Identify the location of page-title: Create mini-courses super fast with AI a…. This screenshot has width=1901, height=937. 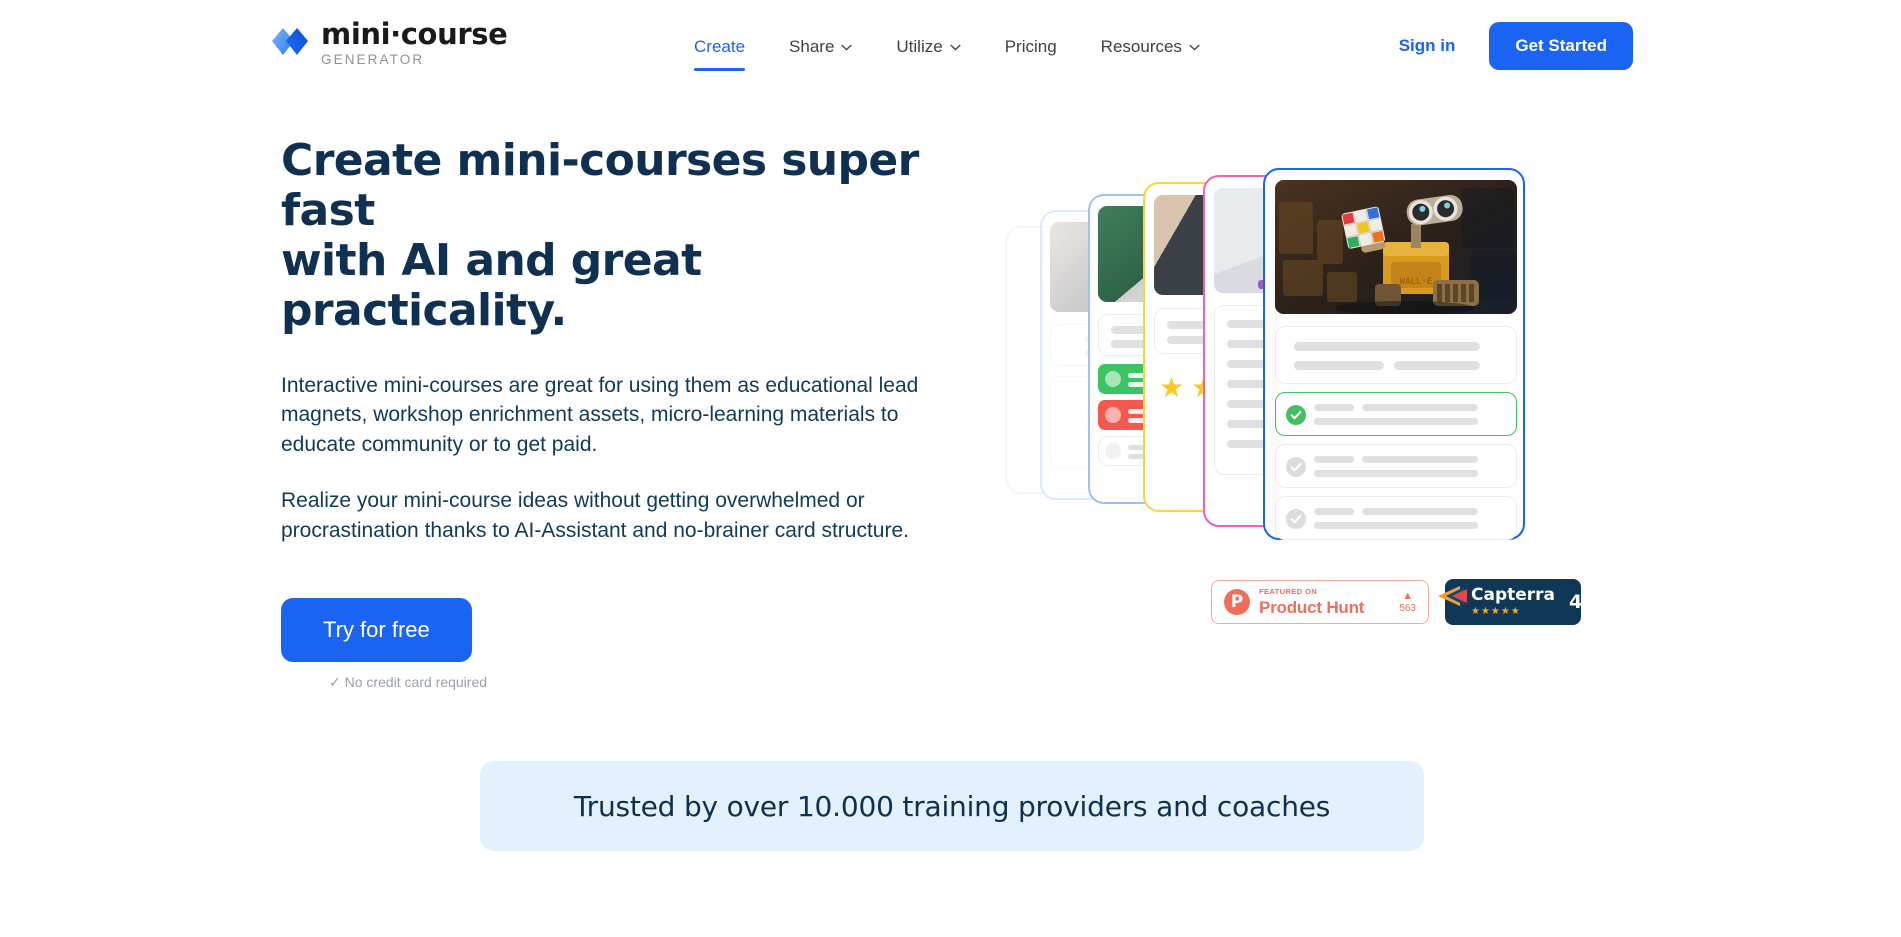
(621, 236).